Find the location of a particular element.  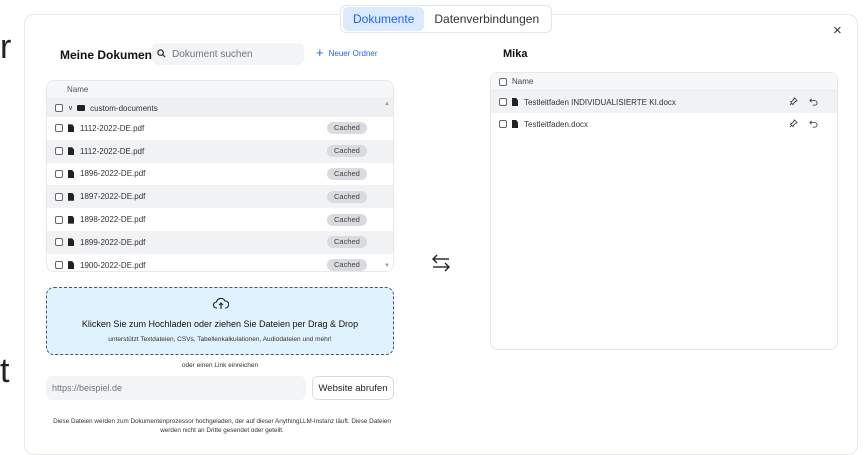

swap-arrows-icon is located at coordinates (441, 266).